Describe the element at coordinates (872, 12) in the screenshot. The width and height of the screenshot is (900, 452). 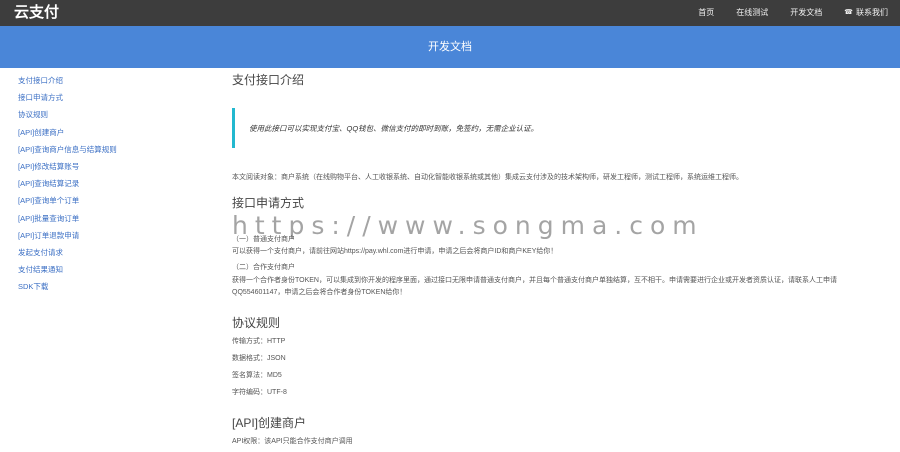
I see `nav-contact-label: 联系我们` at that location.